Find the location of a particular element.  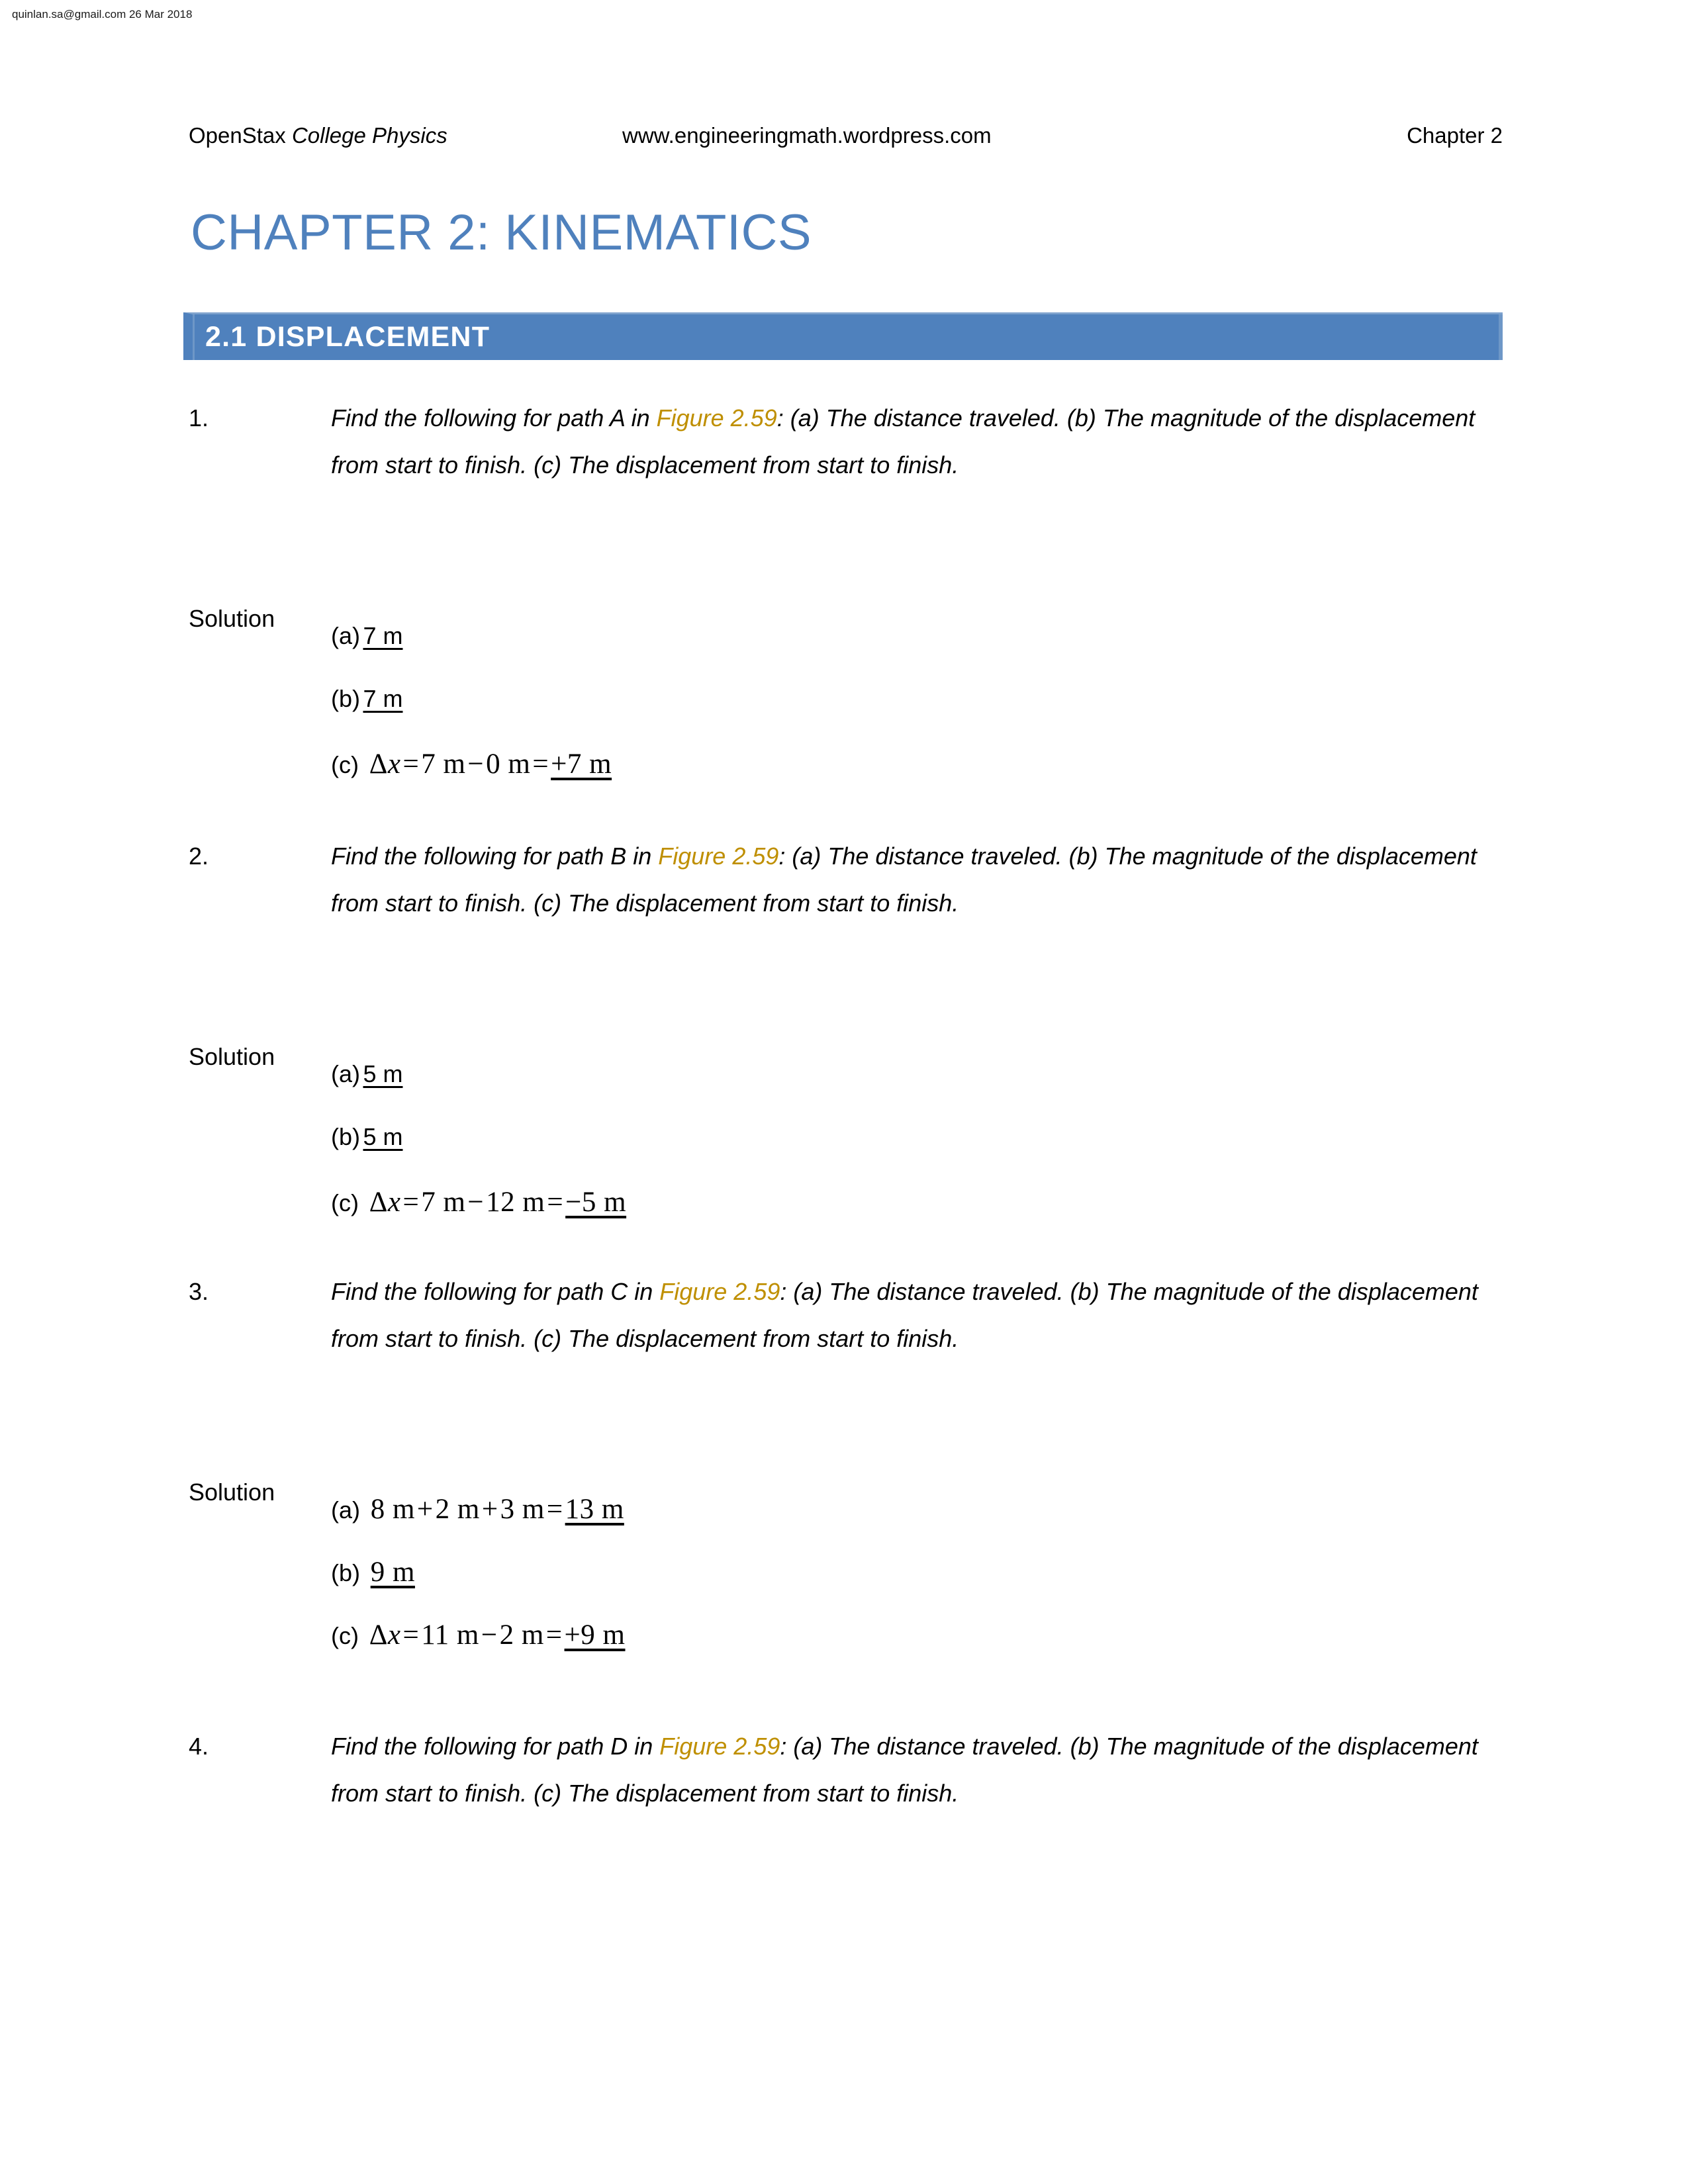

term-2: 0 m is located at coordinates (508, 765).